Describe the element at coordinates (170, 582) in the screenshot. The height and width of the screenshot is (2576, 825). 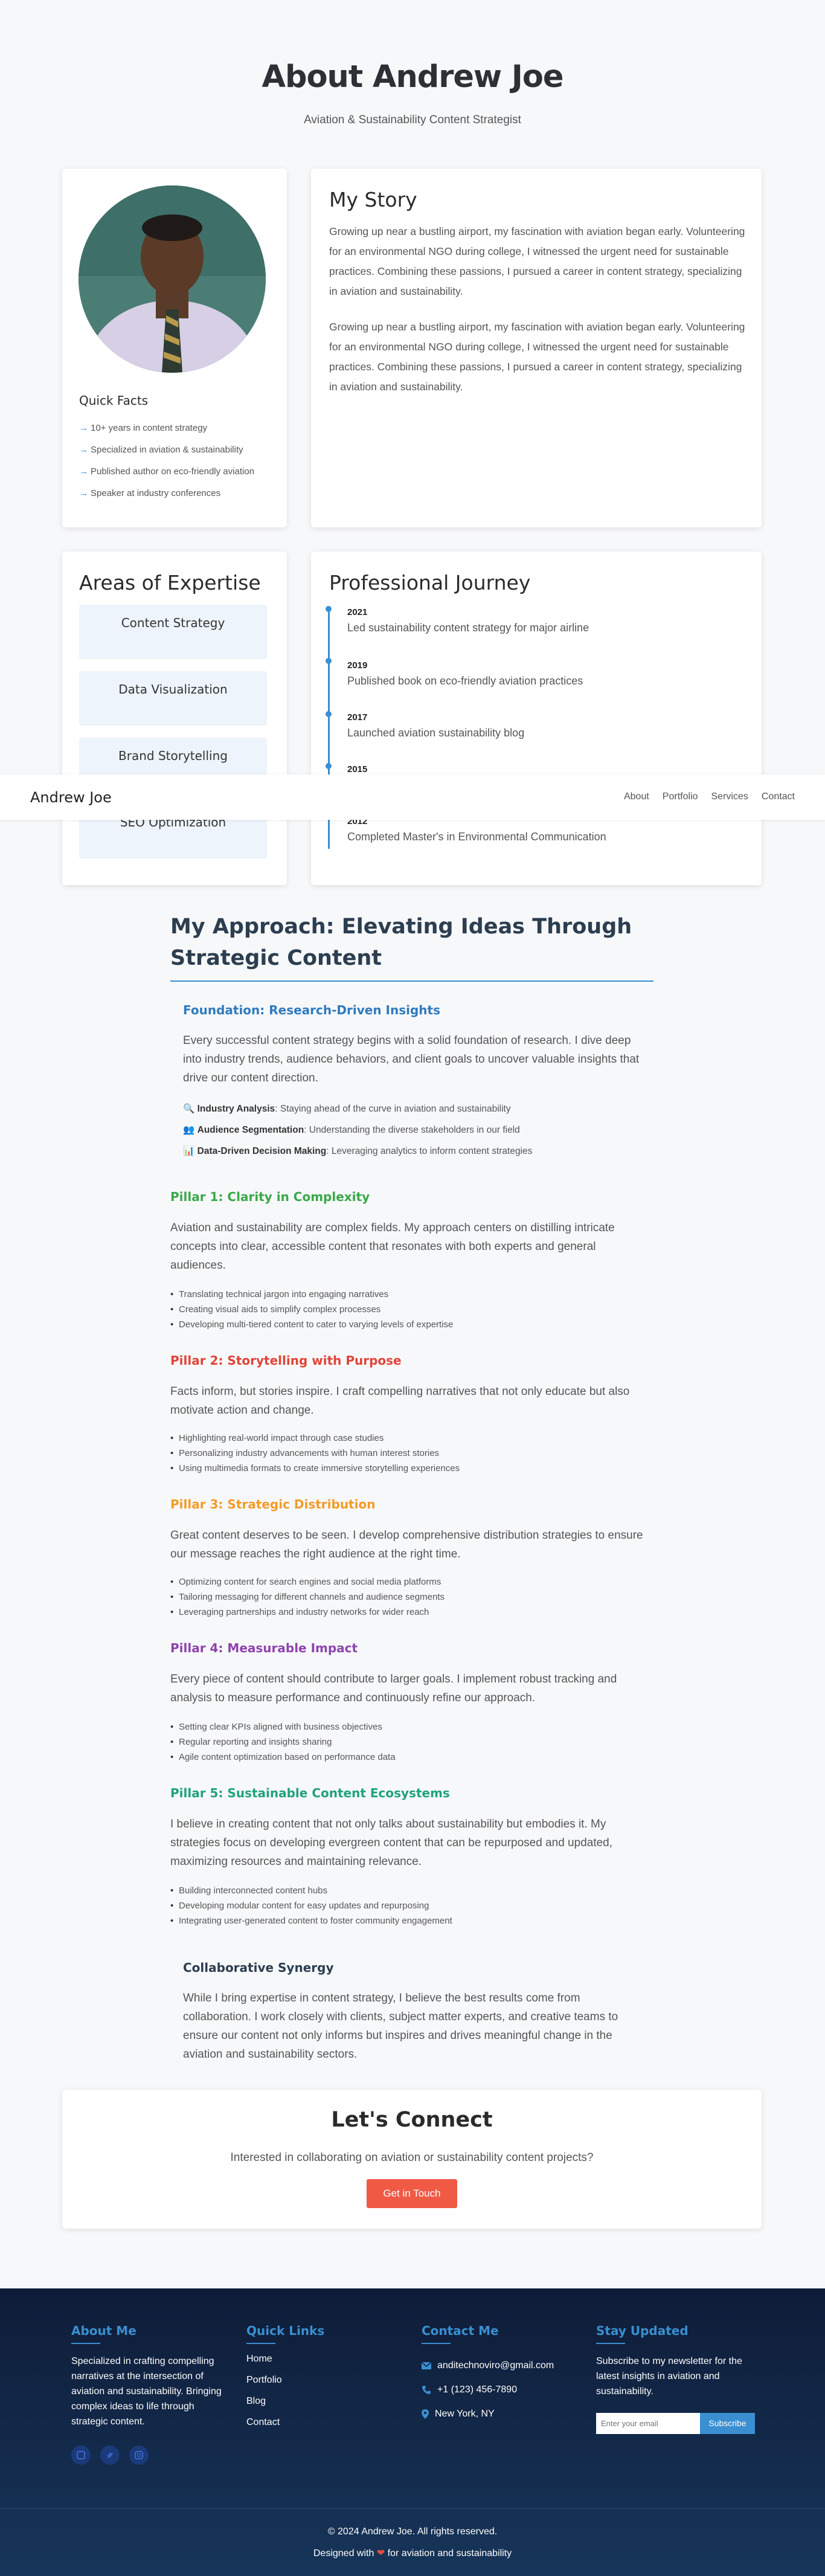
I see `expertise-title: Areas of Expertise` at that location.